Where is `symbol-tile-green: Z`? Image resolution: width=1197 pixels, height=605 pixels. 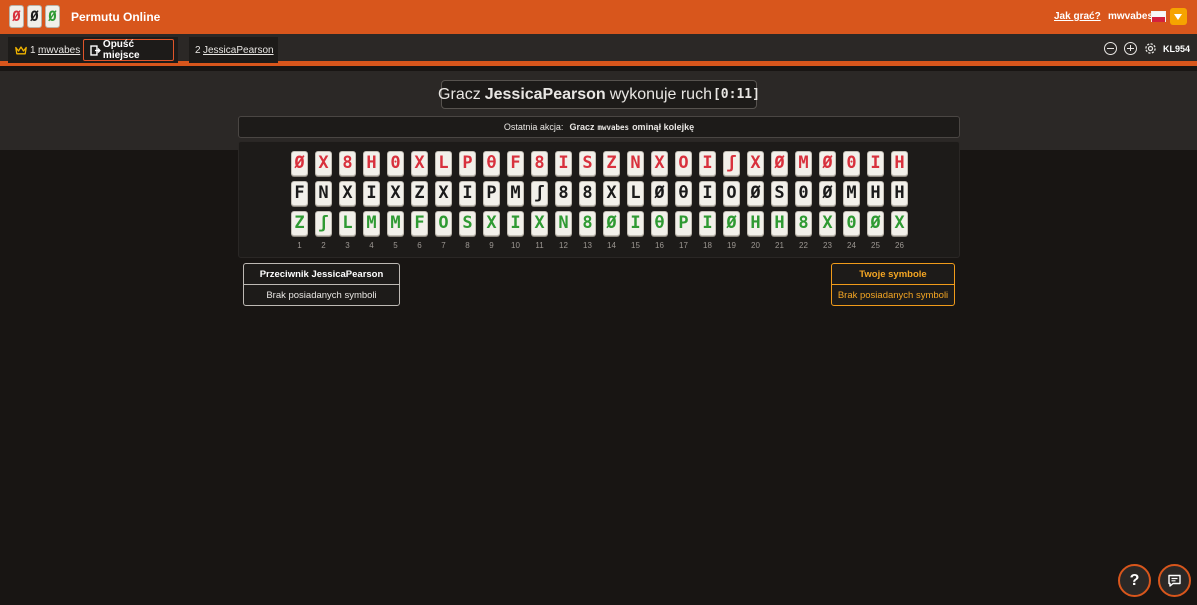
symbol-tile-green: Z is located at coordinates (299, 223).